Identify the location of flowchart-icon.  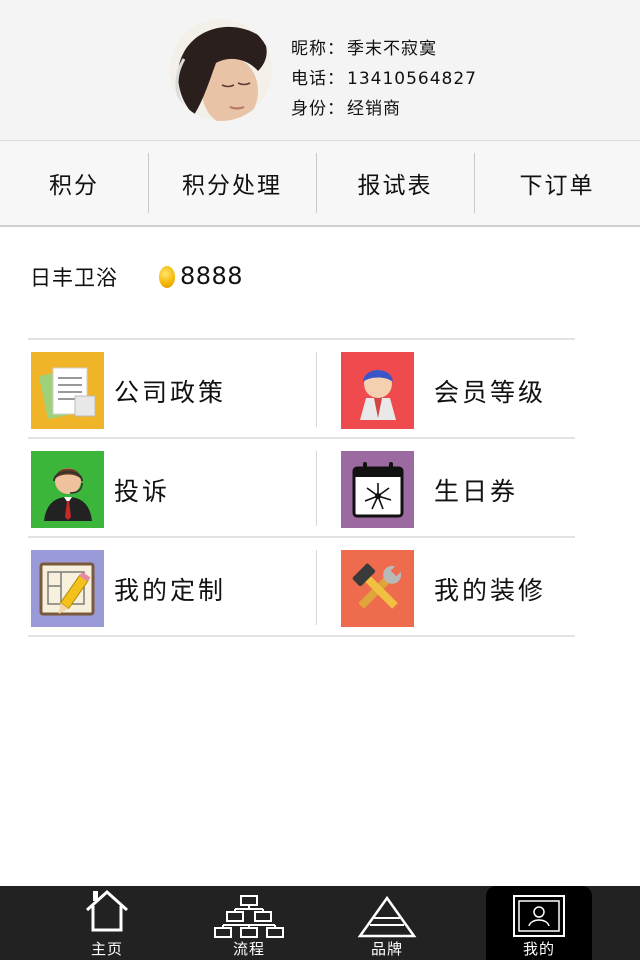
(249, 916).